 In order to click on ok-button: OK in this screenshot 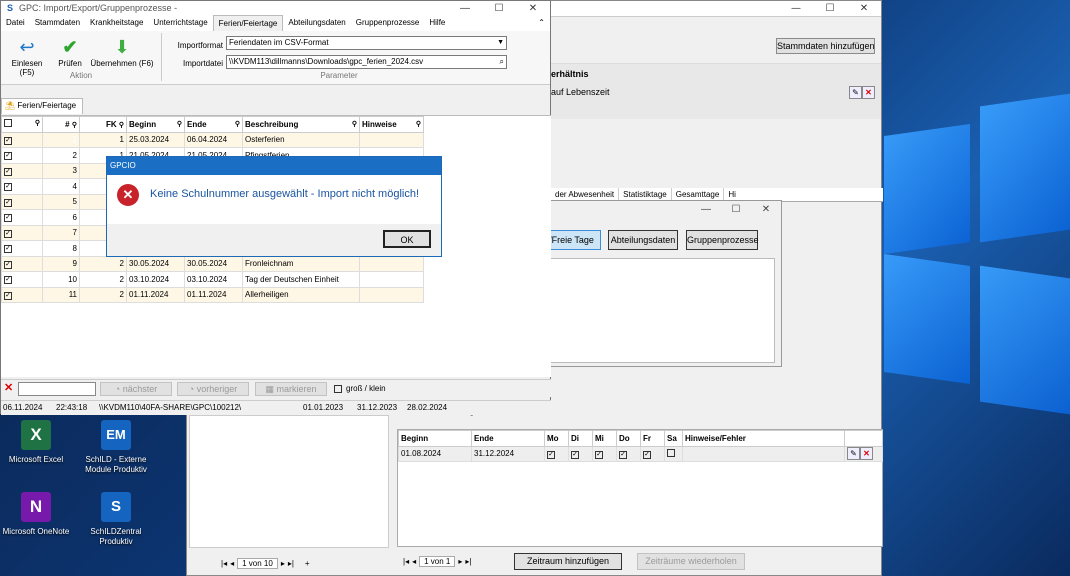, I will do `click(407, 239)`.